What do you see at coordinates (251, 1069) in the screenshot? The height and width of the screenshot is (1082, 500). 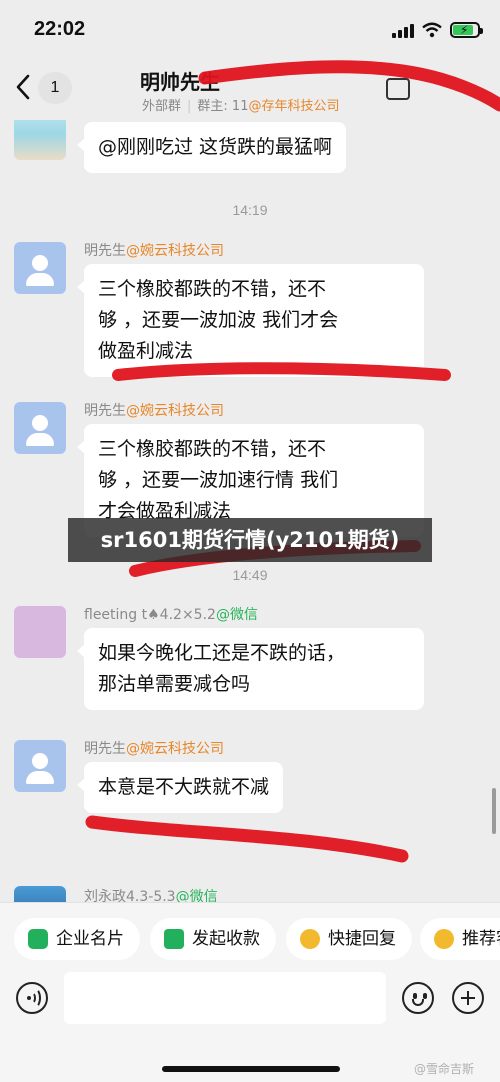 I see `home-indicator` at bounding box center [251, 1069].